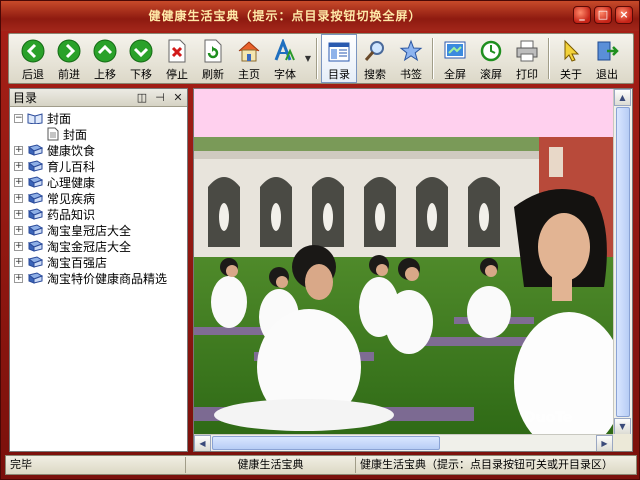  I want to click on refresh-button: 刷新, so click(213, 58).